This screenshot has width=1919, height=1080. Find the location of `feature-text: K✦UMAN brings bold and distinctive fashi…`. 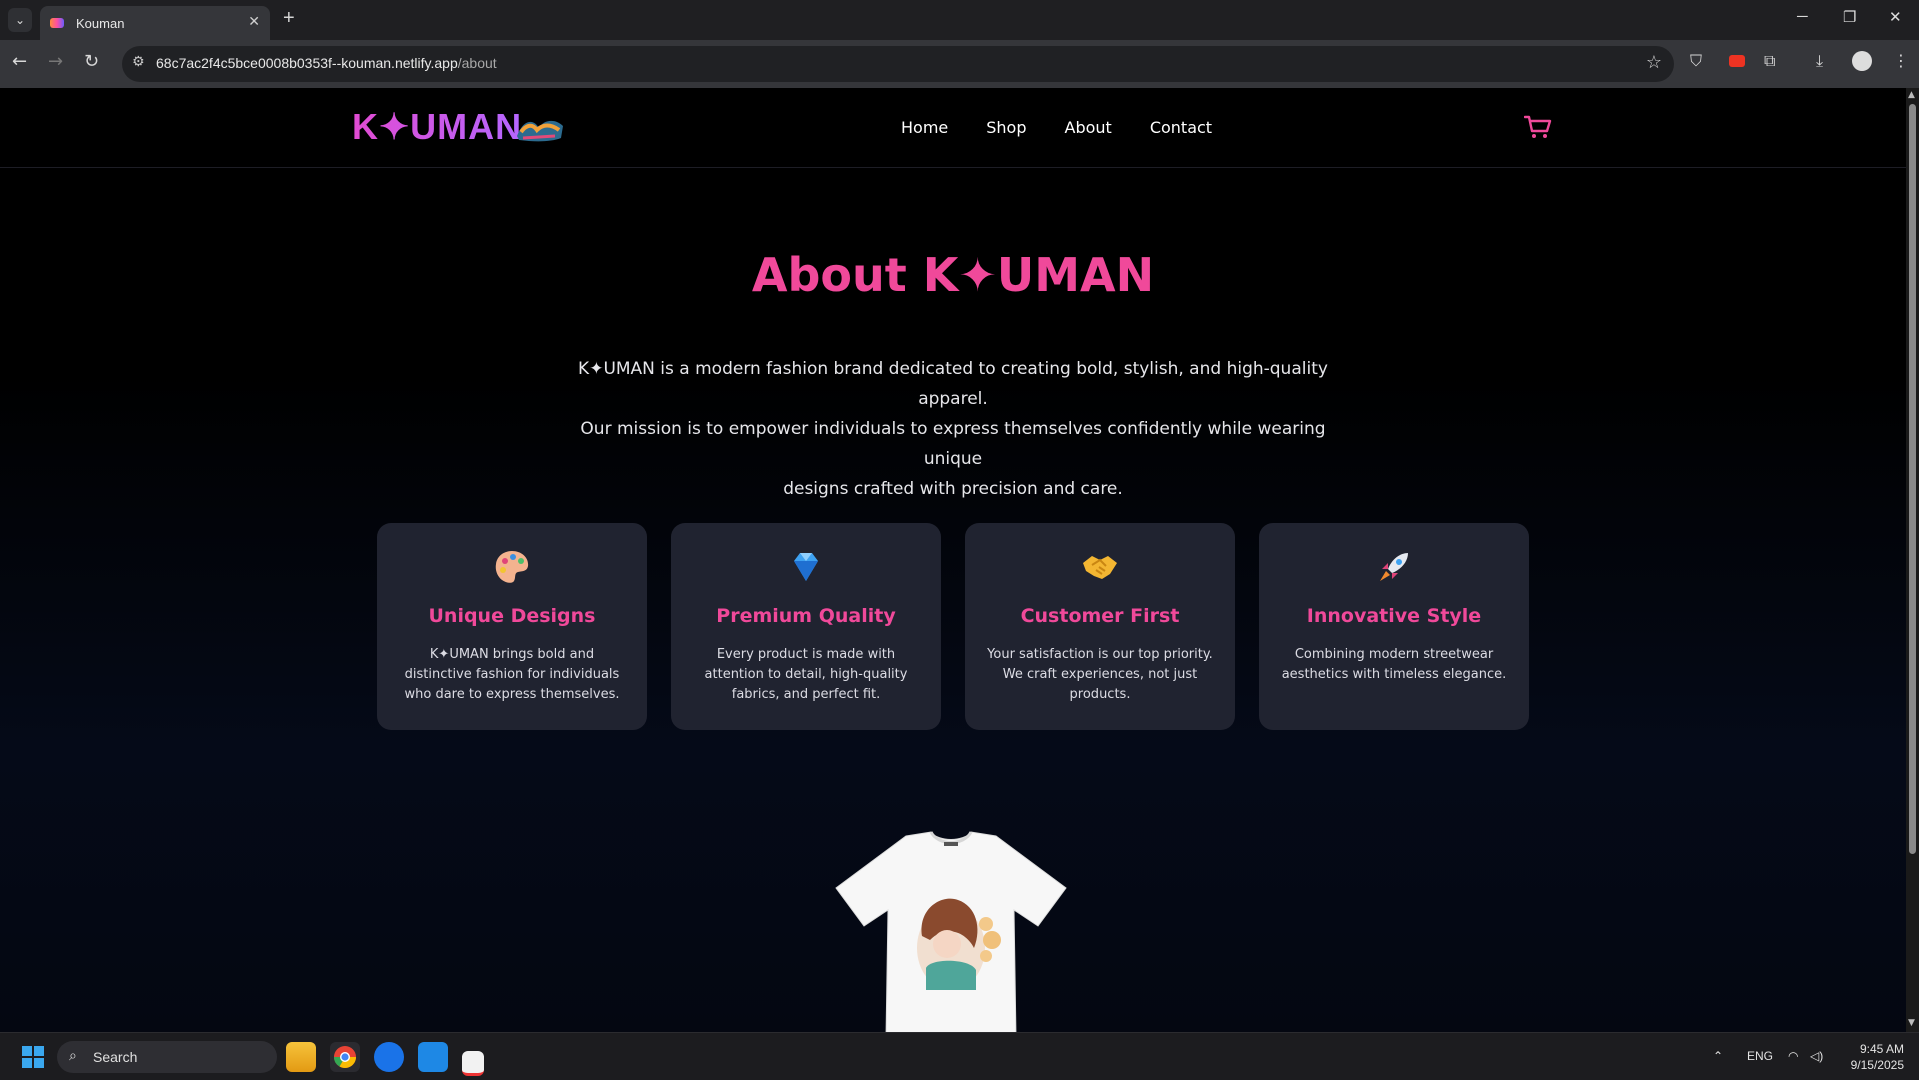

feature-text: K✦UMAN brings bold and distinctive fashi… is located at coordinates (512, 674).